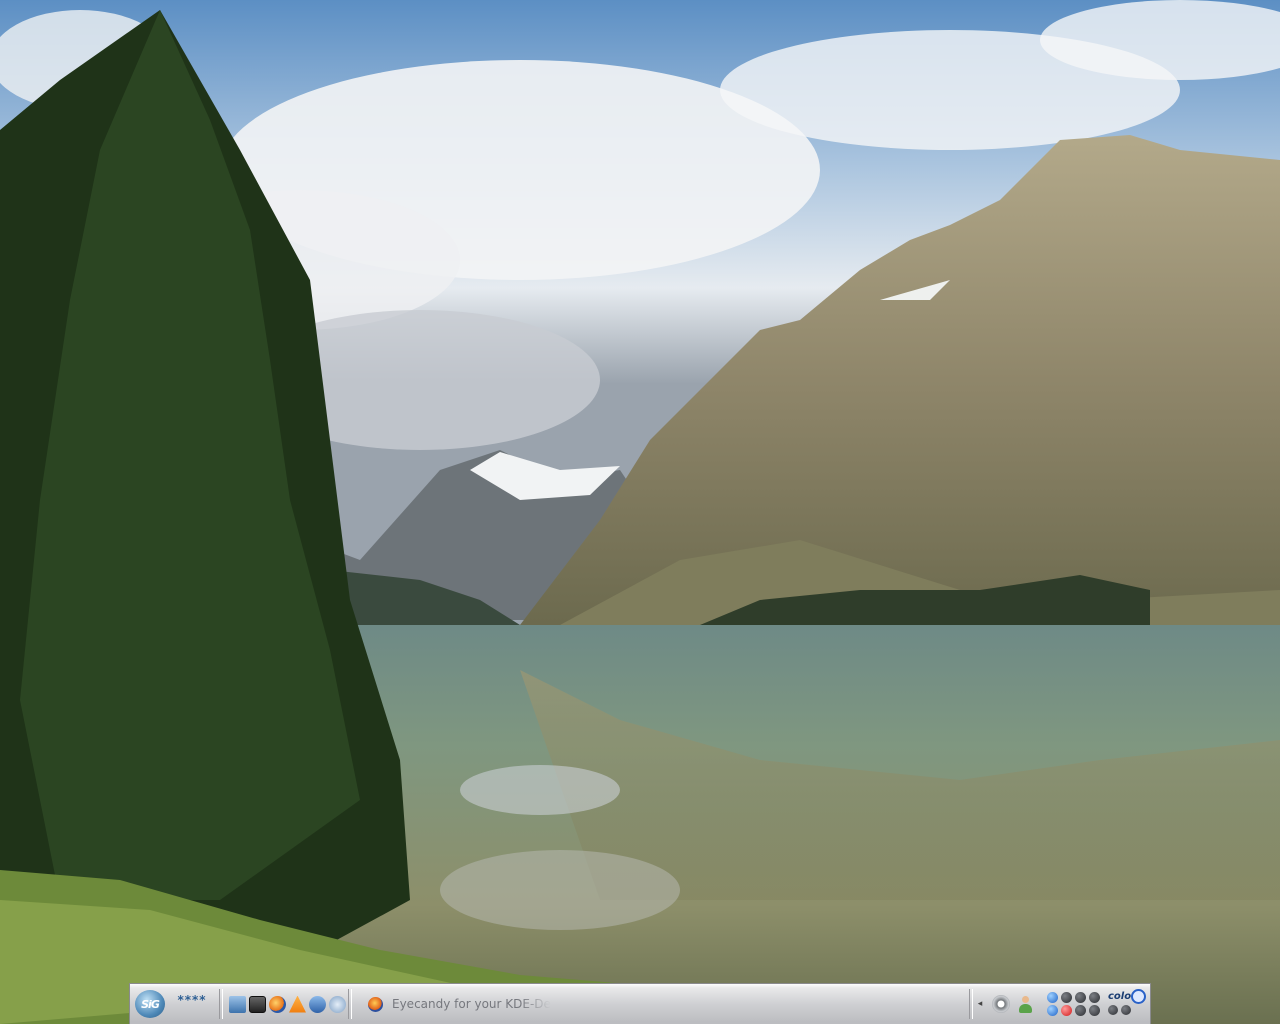  What do you see at coordinates (257, 1004) in the screenshot?
I see `terminal-icon` at bounding box center [257, 1004].